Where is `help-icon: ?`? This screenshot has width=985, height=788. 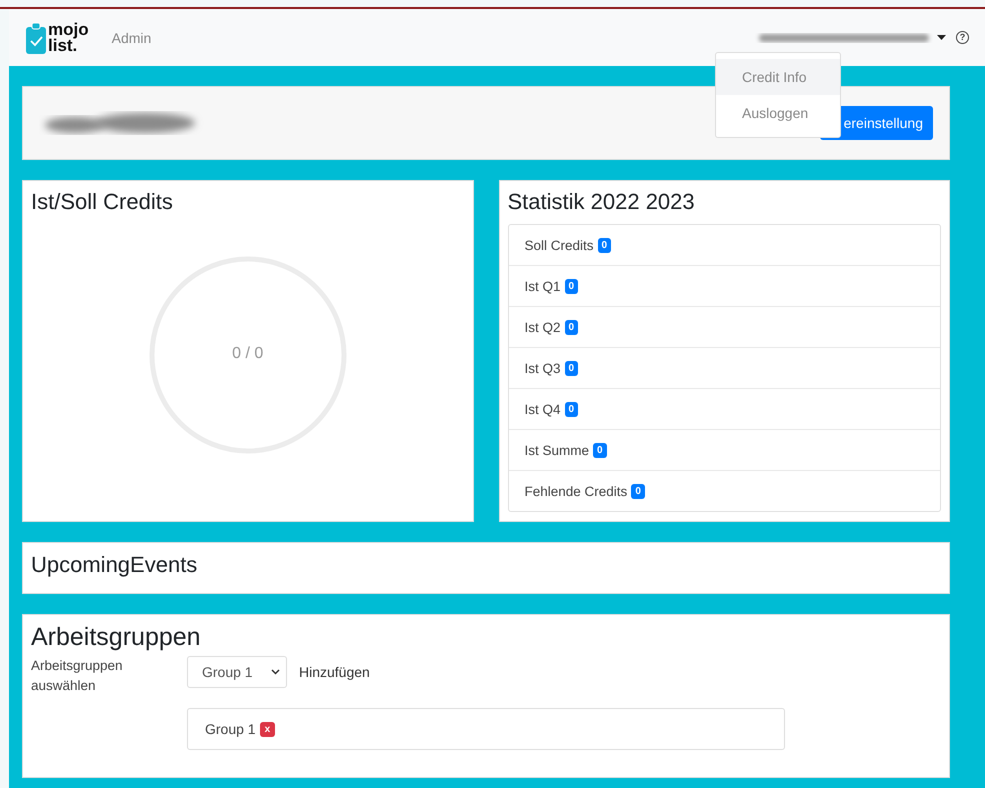 help-icon: ? is located at coordinates (962, 37).